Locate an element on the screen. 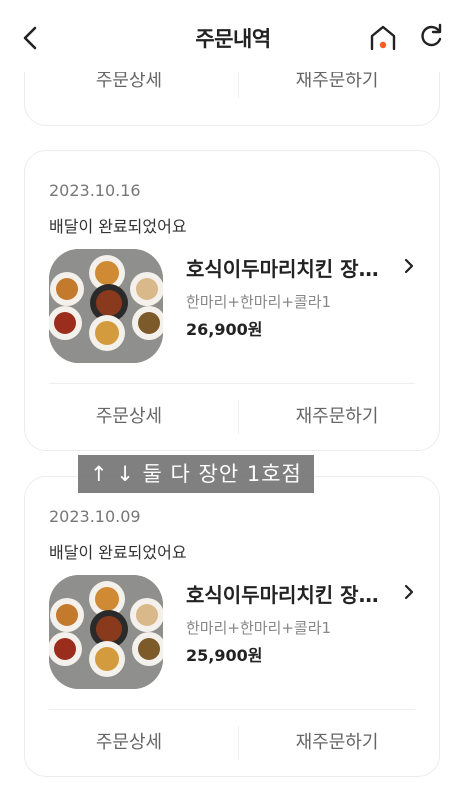  order-price: 26,900원 is located at coordinates (224, 329).